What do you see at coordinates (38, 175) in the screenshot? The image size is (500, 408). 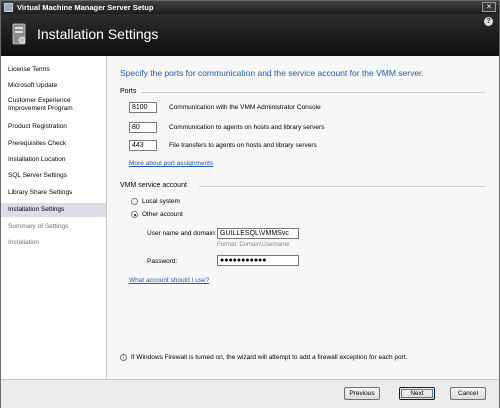 I see `sidebar-item-sql-server-settings: SQL Server Settings` at bounding box center [38, 175].